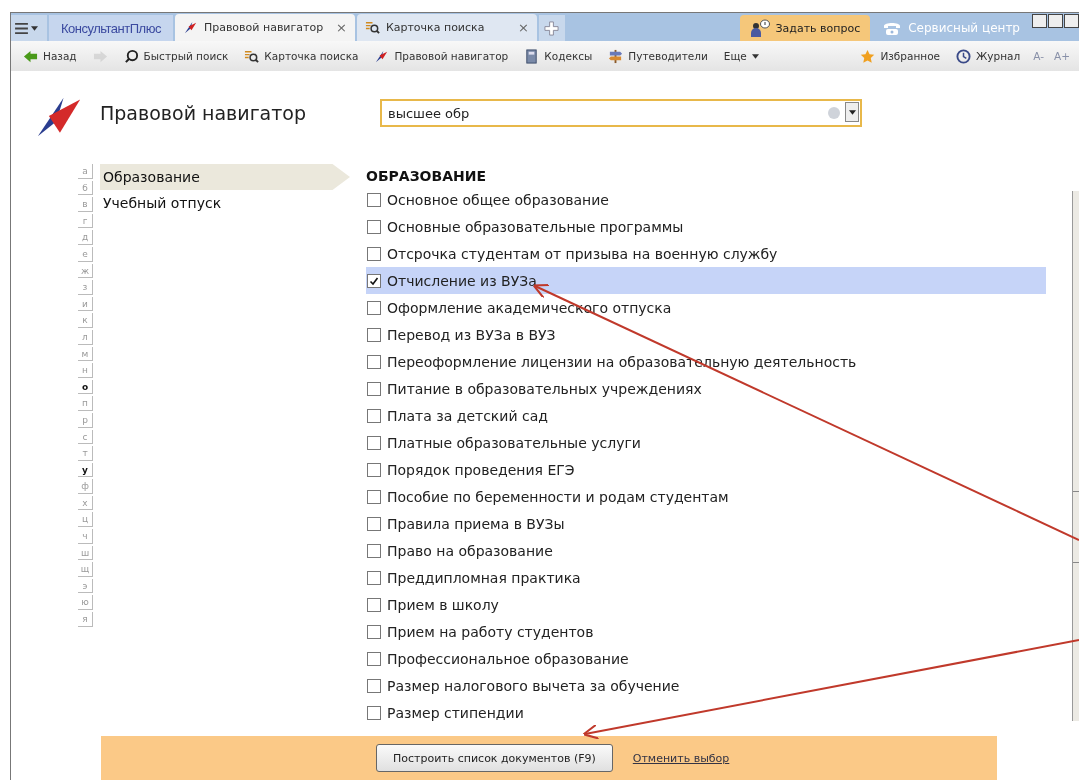 This screenshot has width=1079, height=780. I want to click on alphabet-letter: у, so click(85, 470).